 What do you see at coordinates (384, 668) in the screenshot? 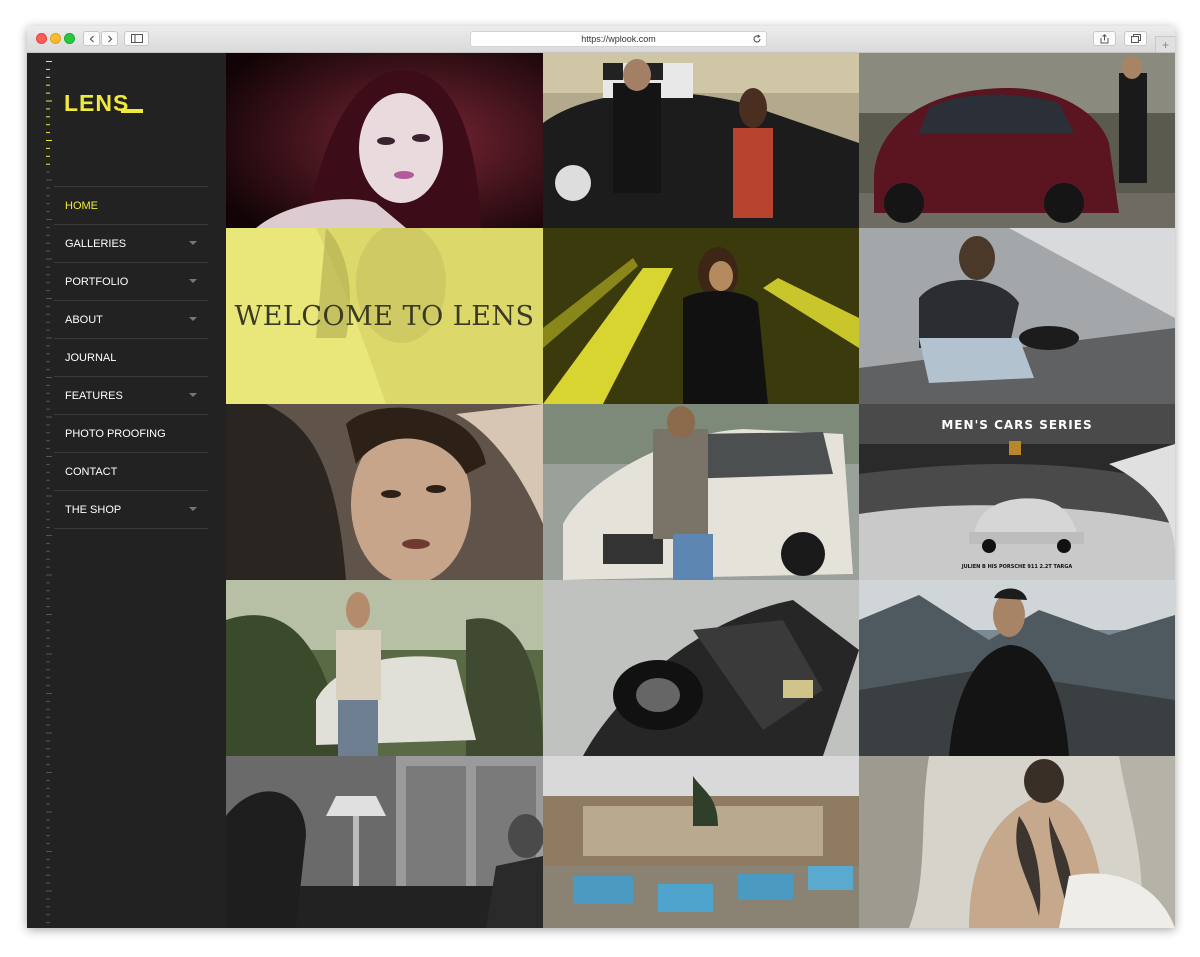
I see `gallery-tile-woman-vintage-car` at bounding box center [384, 668].